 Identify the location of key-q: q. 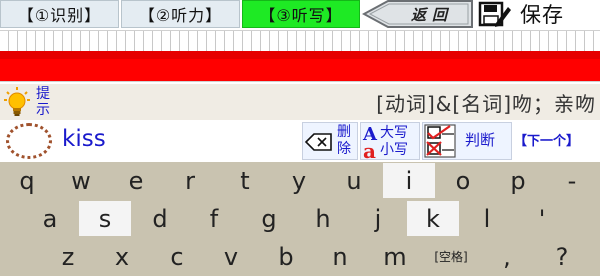
(27, 180).